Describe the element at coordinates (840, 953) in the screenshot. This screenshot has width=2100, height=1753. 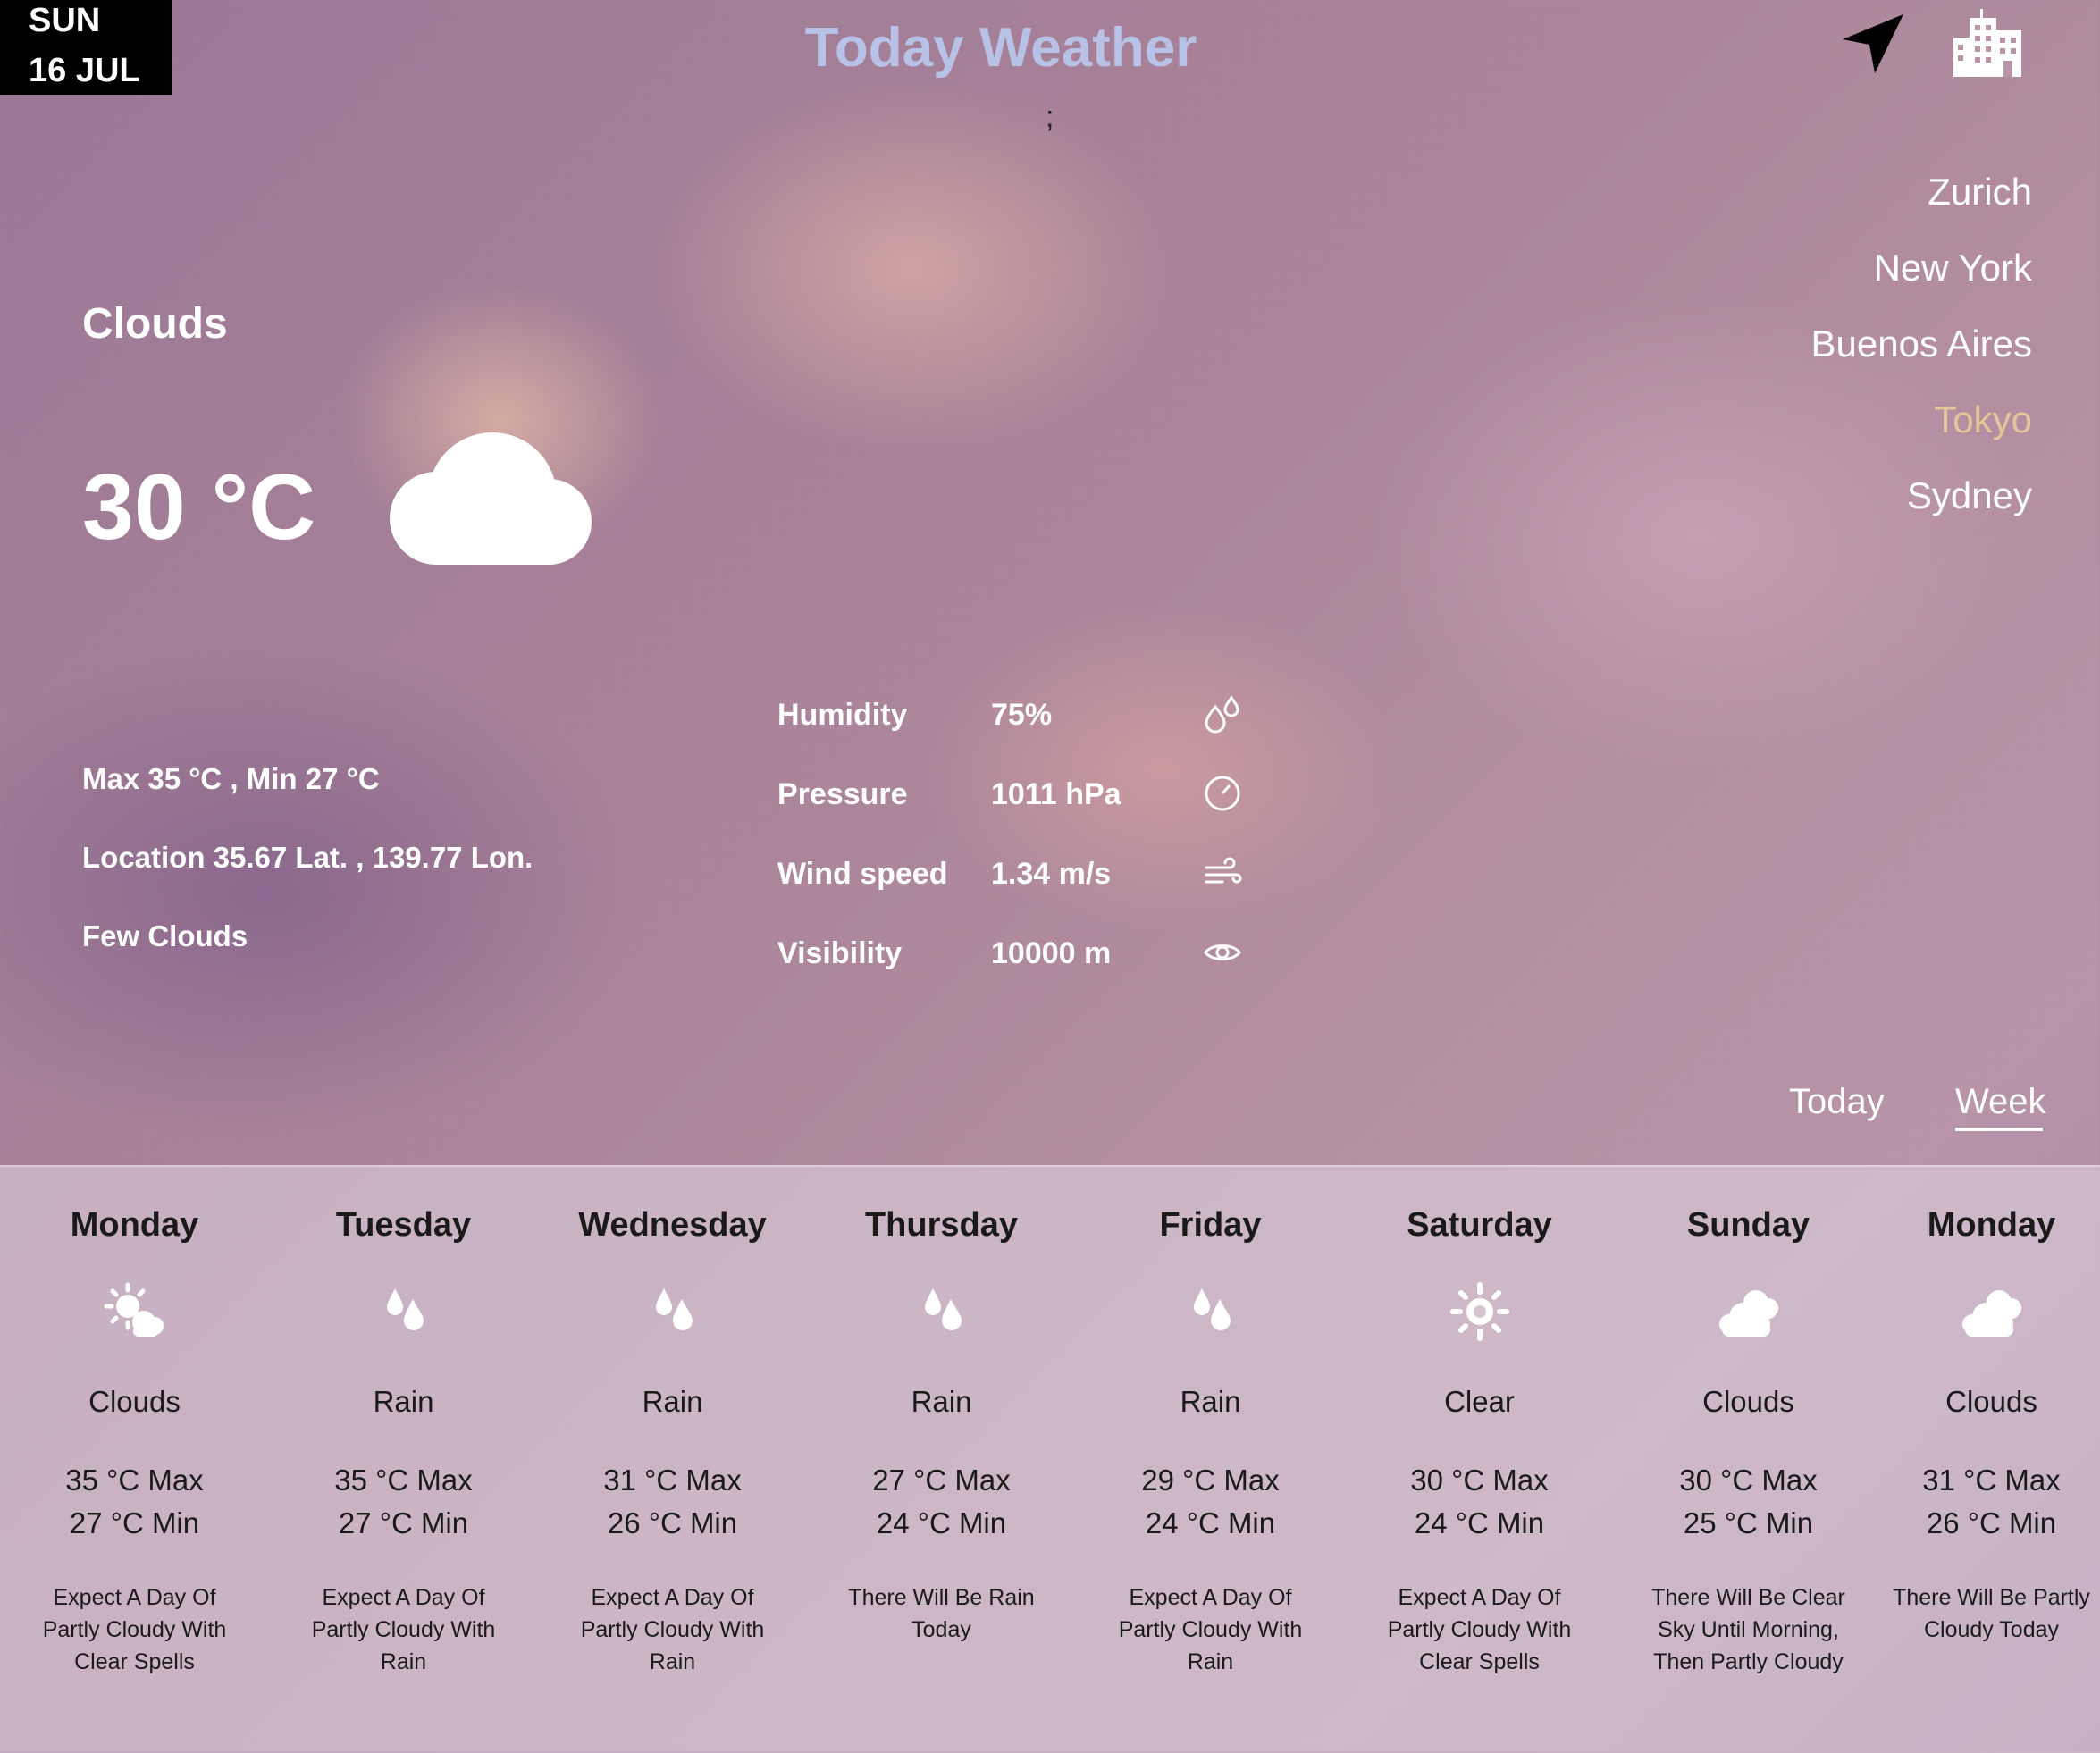
I see `visibility-label: Visibility` at that location.